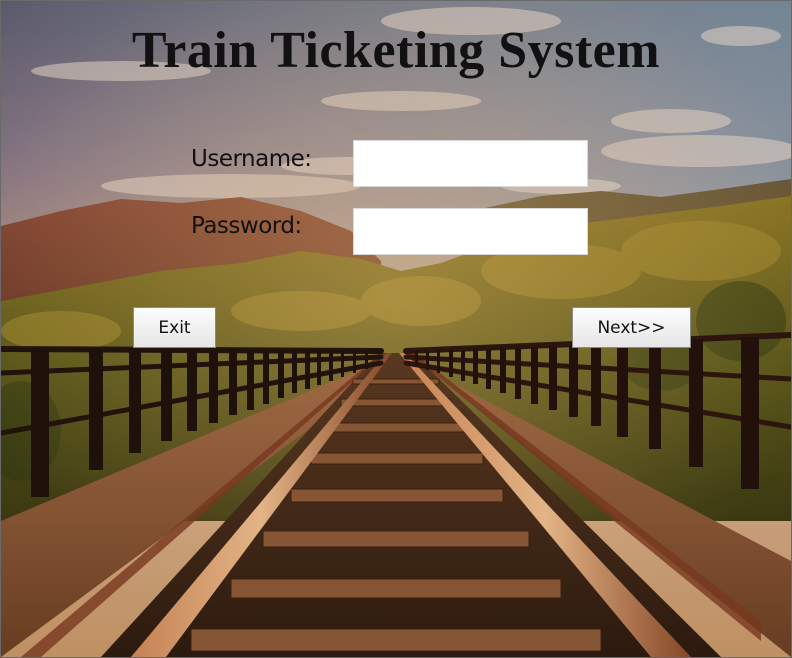  I want to click on password-input, so click(470, 231).